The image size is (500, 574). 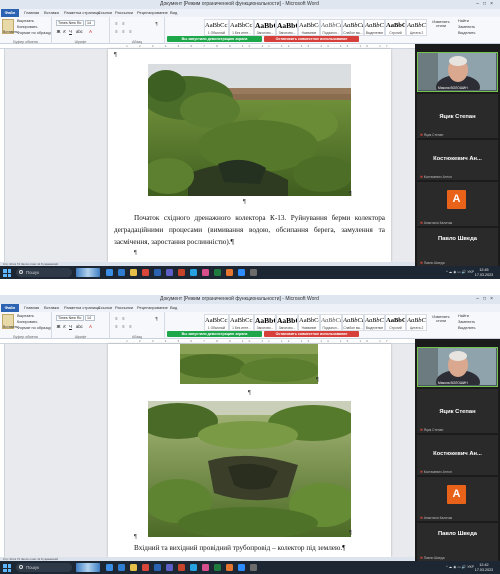 What do you see at coordinates (10, 13) in the screenshot?
I see `tab-file: Файл` at bounding box center [10, 13].